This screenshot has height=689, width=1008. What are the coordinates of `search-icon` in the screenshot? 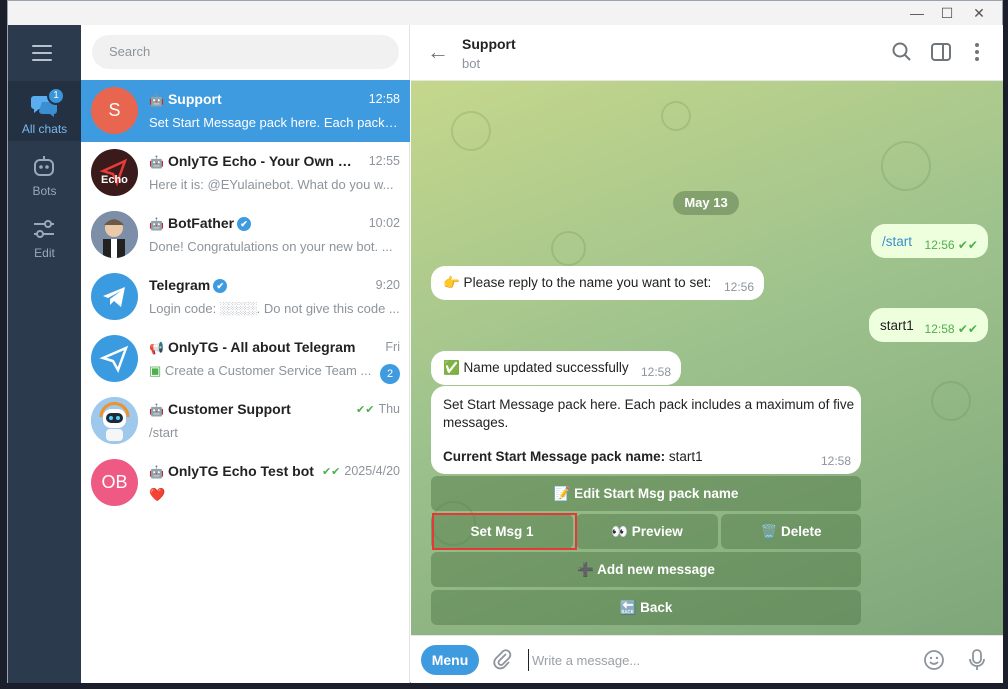 It's located at (902, 52).